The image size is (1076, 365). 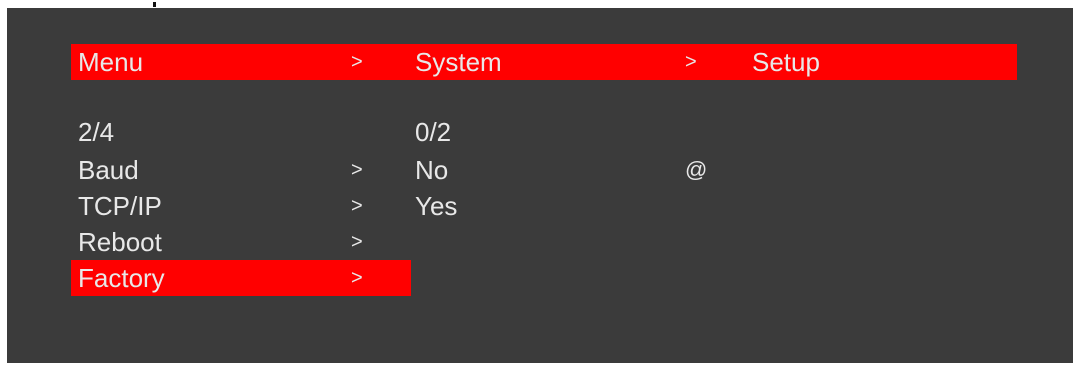 What do you see at coordinates (696, 169) in the screenshot?
I see `current-value-marker: @` at bounding box center [696, 169].